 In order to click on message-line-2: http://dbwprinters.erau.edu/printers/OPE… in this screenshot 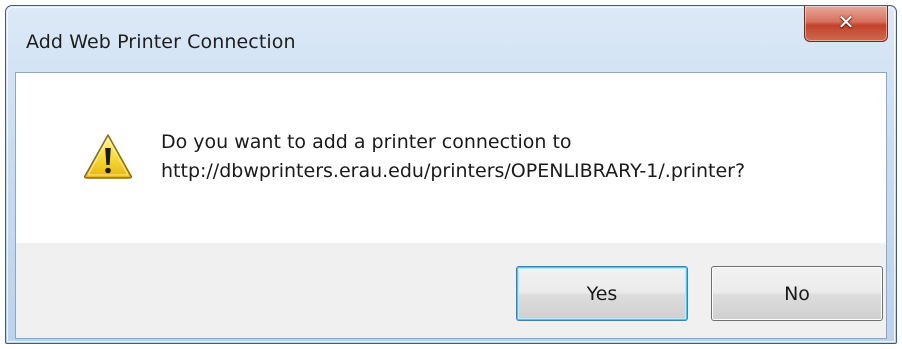, I will do `click(453, 171)`.